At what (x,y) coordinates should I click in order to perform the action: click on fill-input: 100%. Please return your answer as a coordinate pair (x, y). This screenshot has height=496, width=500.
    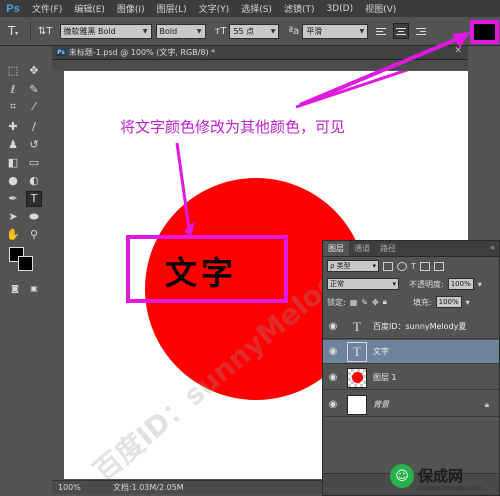
    Looking at the image, I should click on (448, 302).